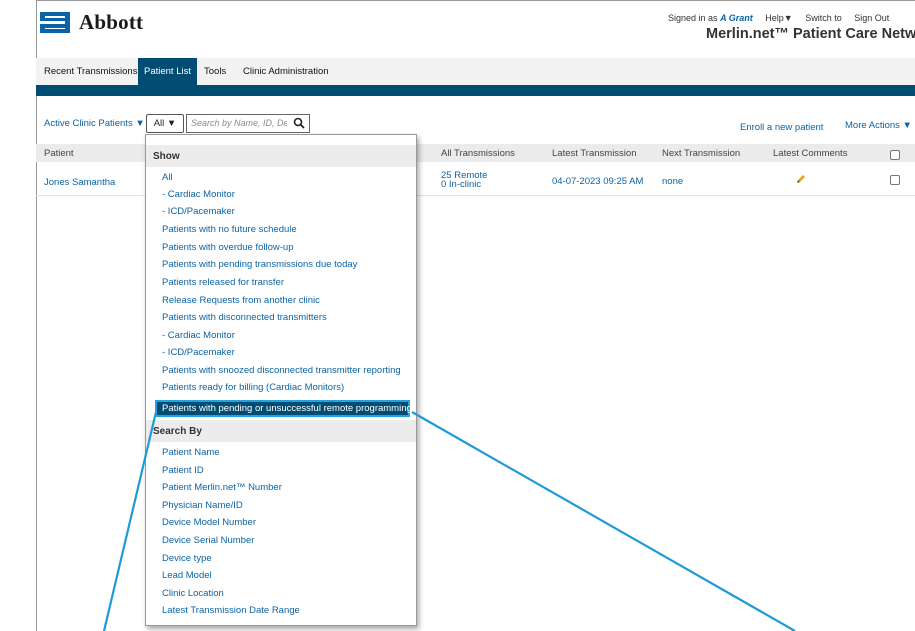 The width and height of the screenshot is (915, 631). What do you see at coordinates (229, 229) in the screenshot?
I see `dropdown-item-no-future-schedule: Patients with no future schedule` at bounding box center [229, 229].